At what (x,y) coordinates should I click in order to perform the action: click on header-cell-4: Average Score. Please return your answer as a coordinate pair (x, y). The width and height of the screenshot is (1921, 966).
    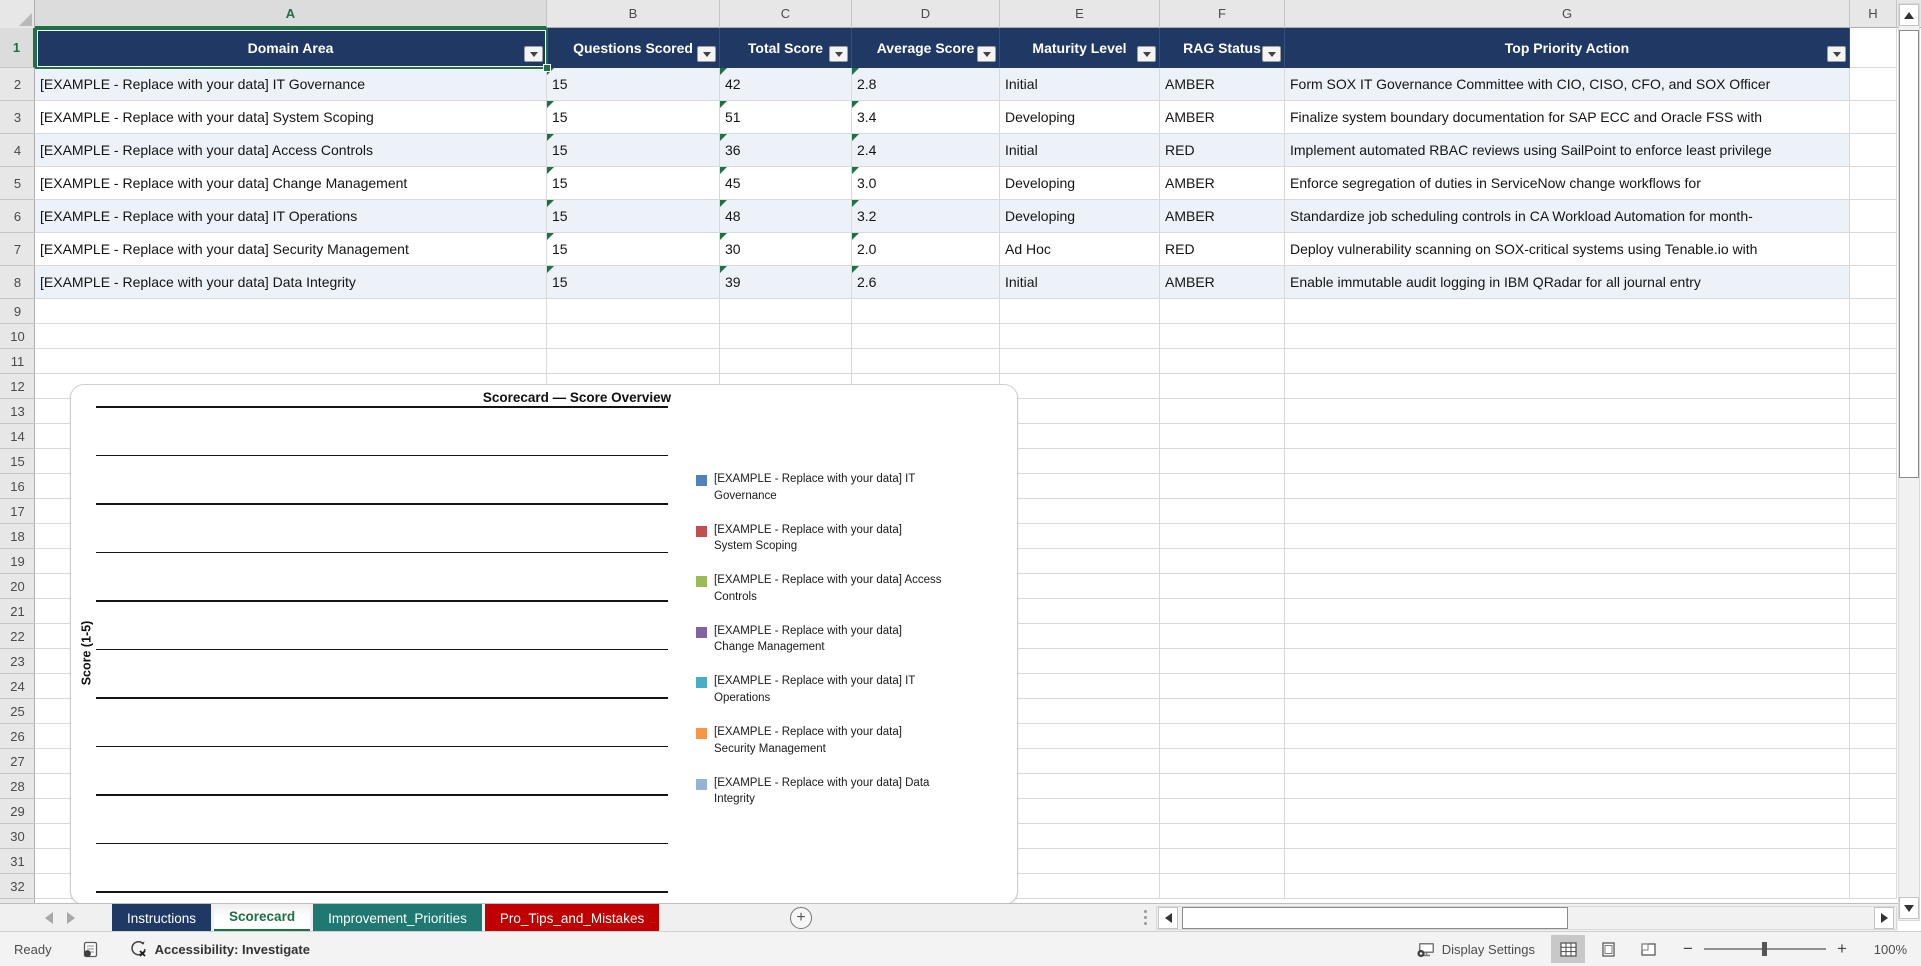
    Looking at the image, I should click on (926, 48).